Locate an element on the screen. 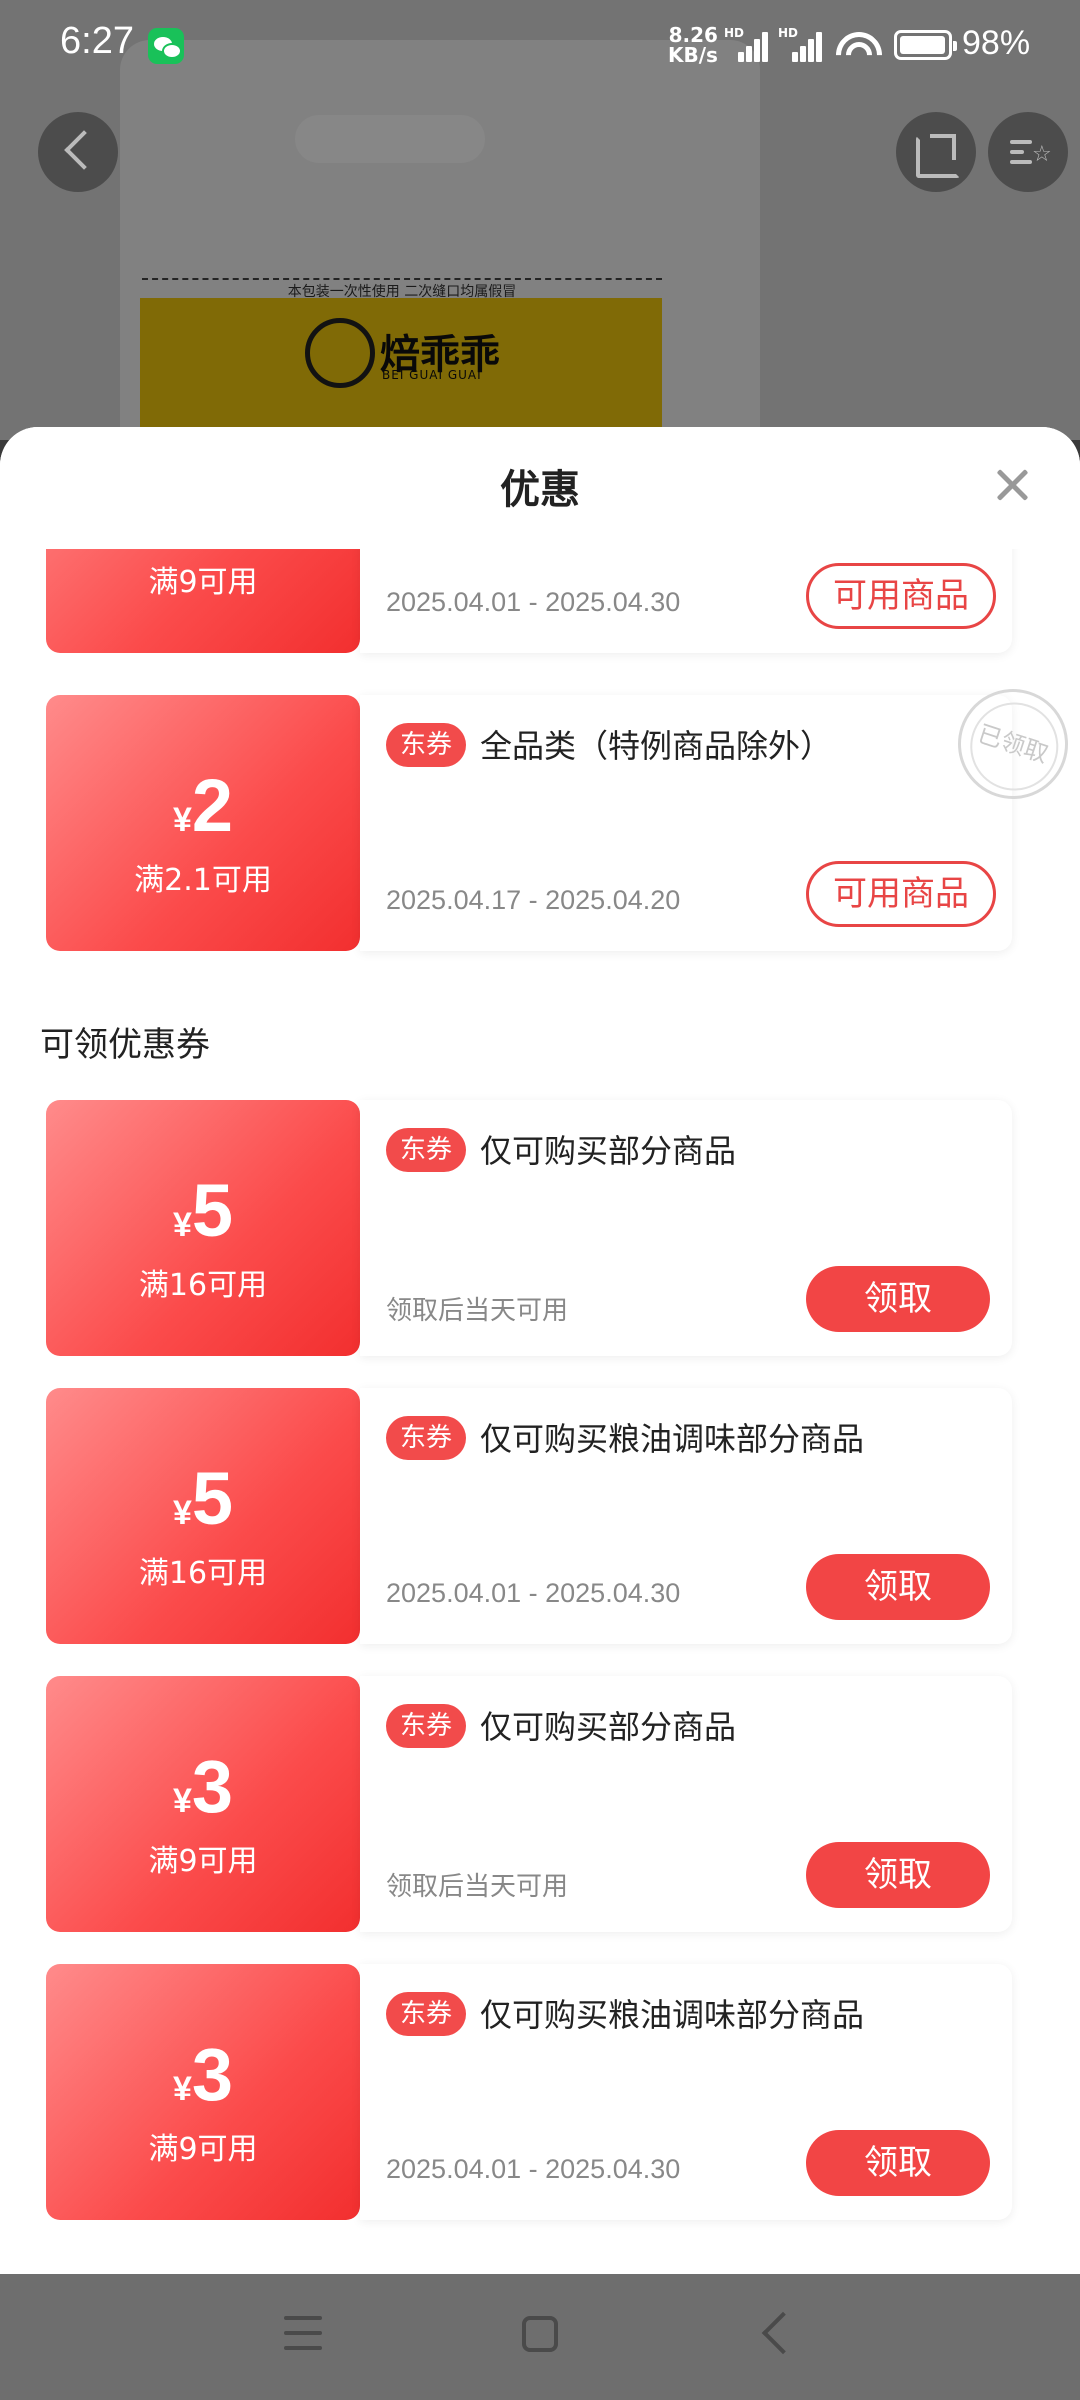 The height and width of the screenshot is (2400, 1080). close-icon is located at coordinates (1012, 485).